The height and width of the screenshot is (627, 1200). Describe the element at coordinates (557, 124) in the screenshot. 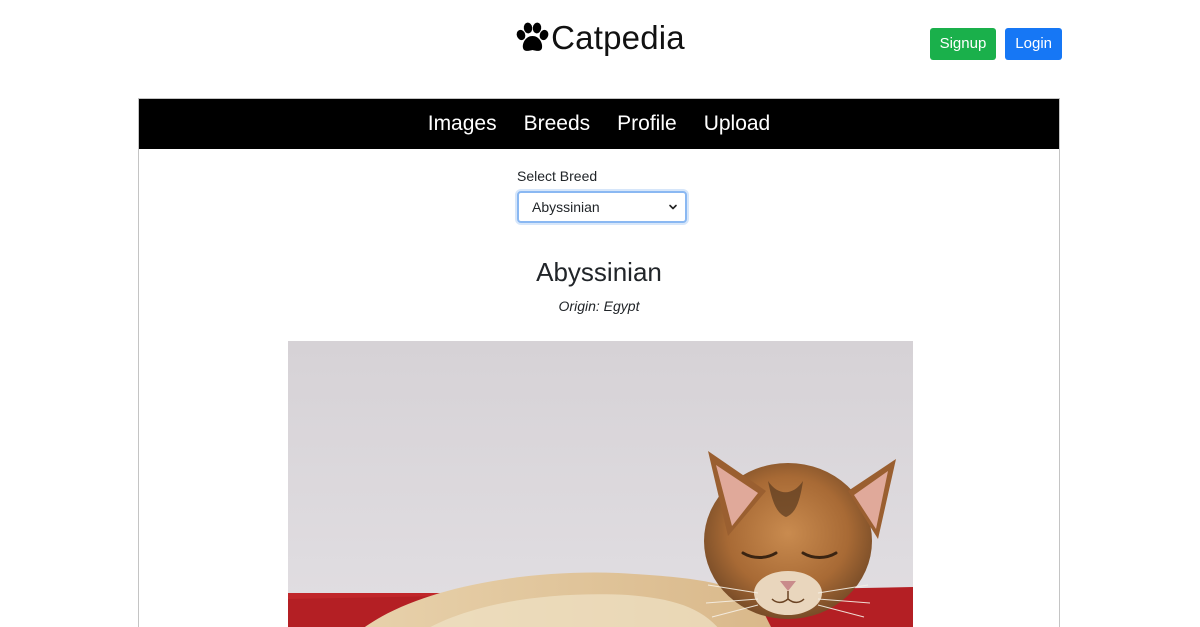

I see `nav-item-breeds: Breeds` at that location.